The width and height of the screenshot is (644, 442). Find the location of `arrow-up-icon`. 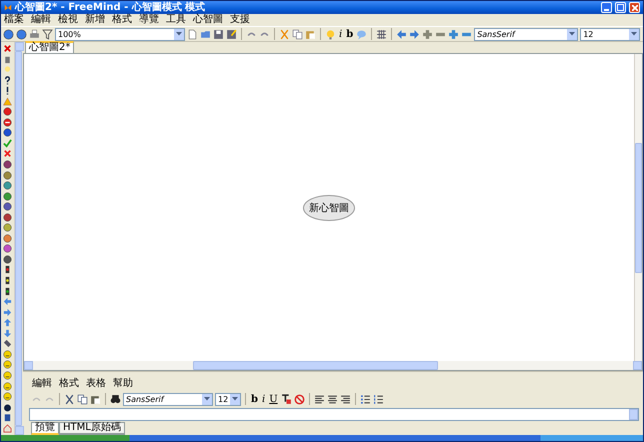

arrow-up-icon is located at coordinates (7, 323).